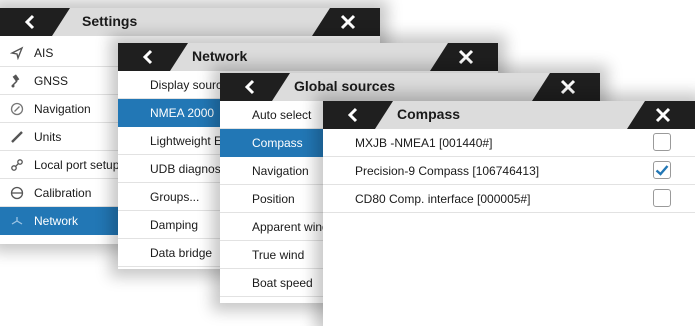 The width and height of the screenshot is (695, 326). Describe the element at coordinates (220, 56) in the screenshot. I see `network-title: Network` at that location.